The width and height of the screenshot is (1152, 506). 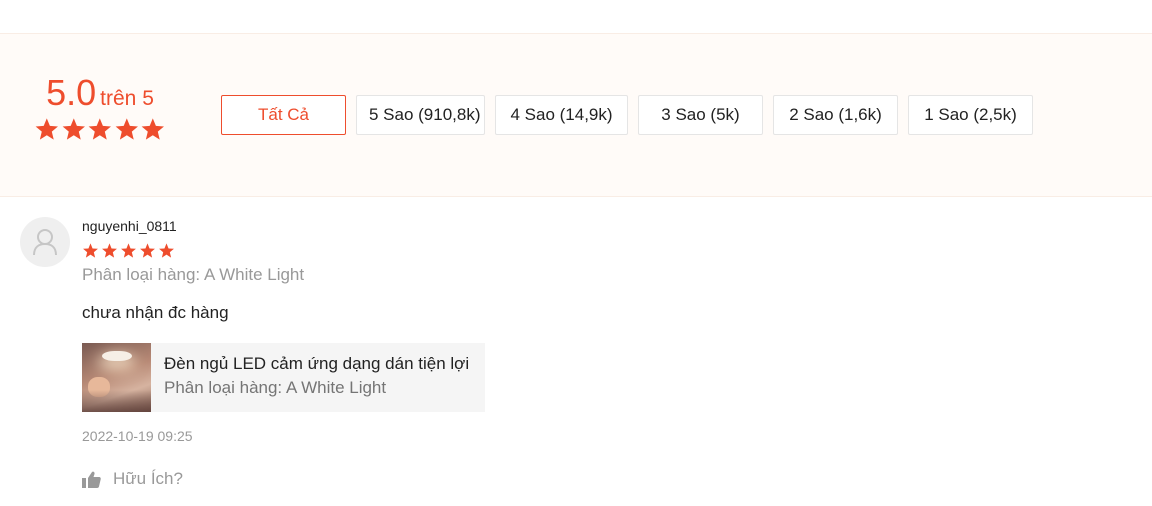 I want to click on review-product-variation: Phân loại hàng: A White Light, so click(x=193, y=274).